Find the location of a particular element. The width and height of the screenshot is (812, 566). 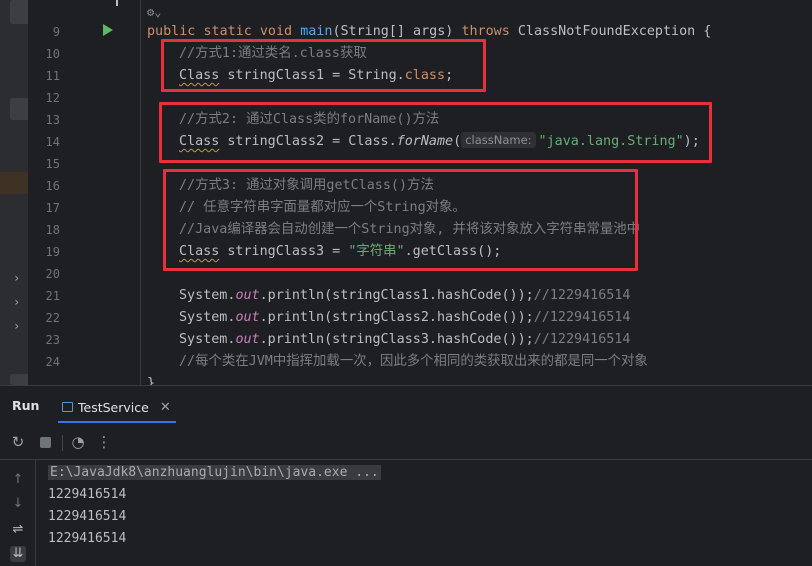

keyword: public is located at coordinates (171, 31).